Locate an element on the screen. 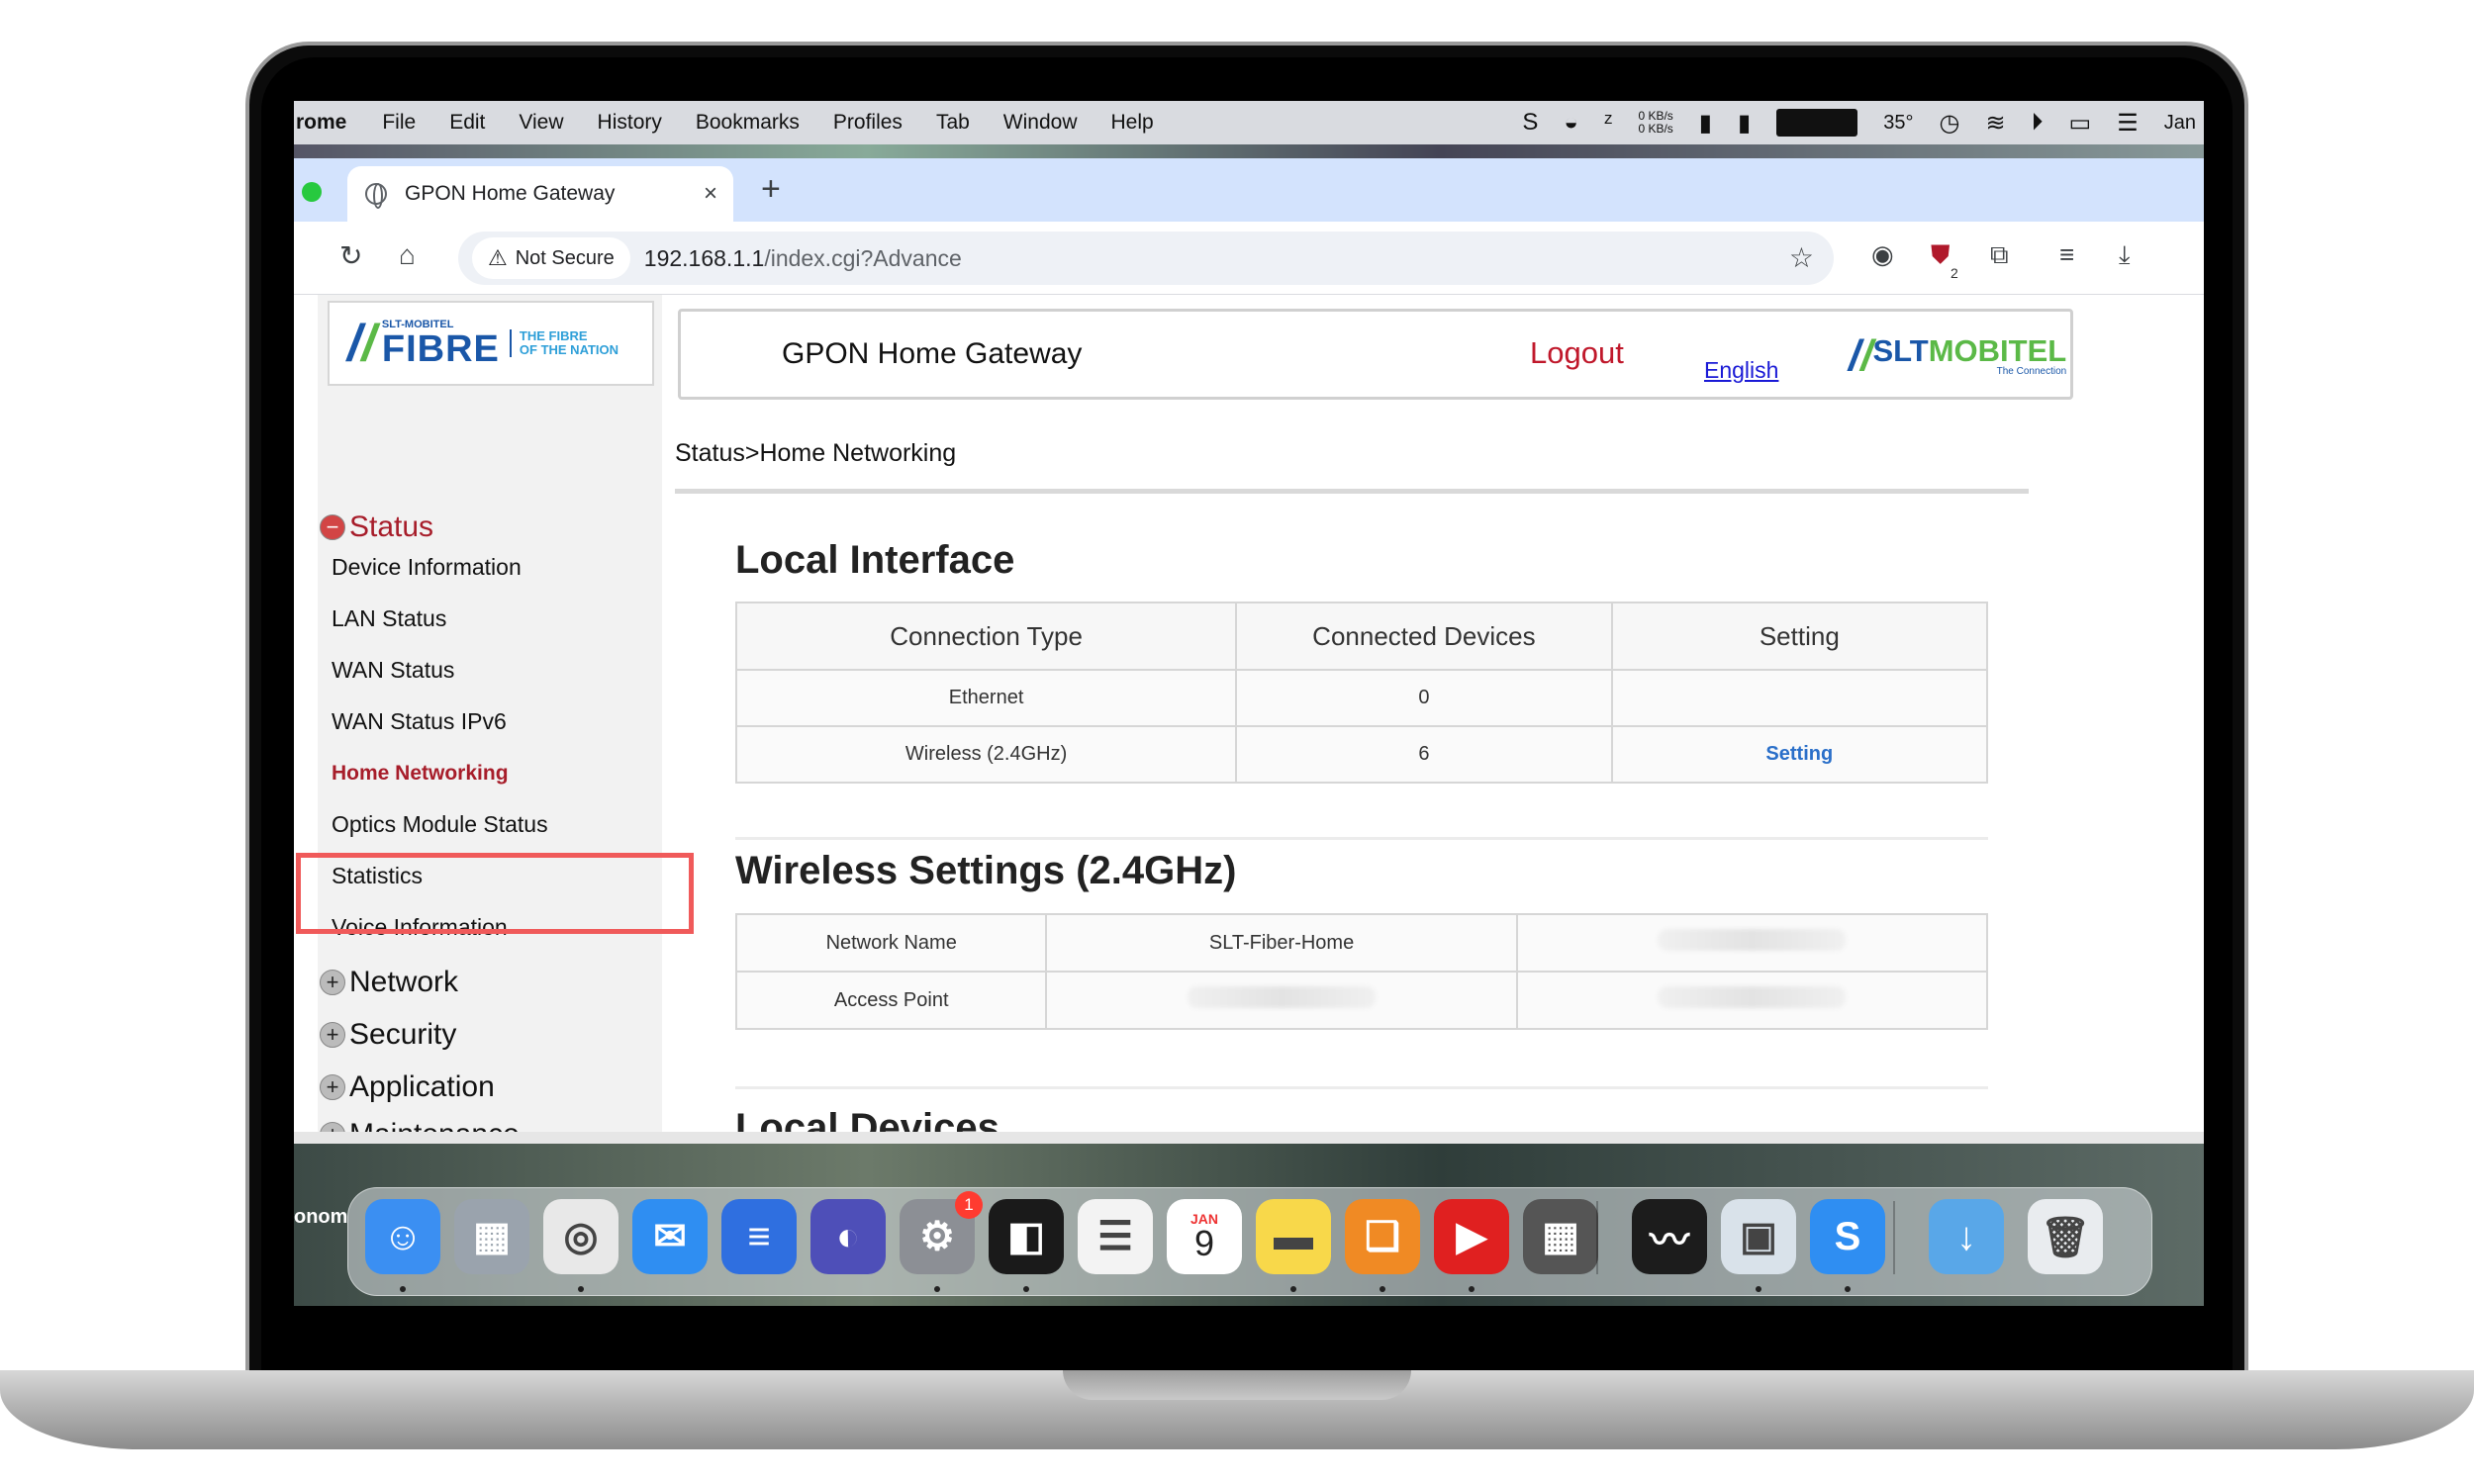  network-speed: 0 KB/s 0 KB/s is located at coordinates (1655, 123).